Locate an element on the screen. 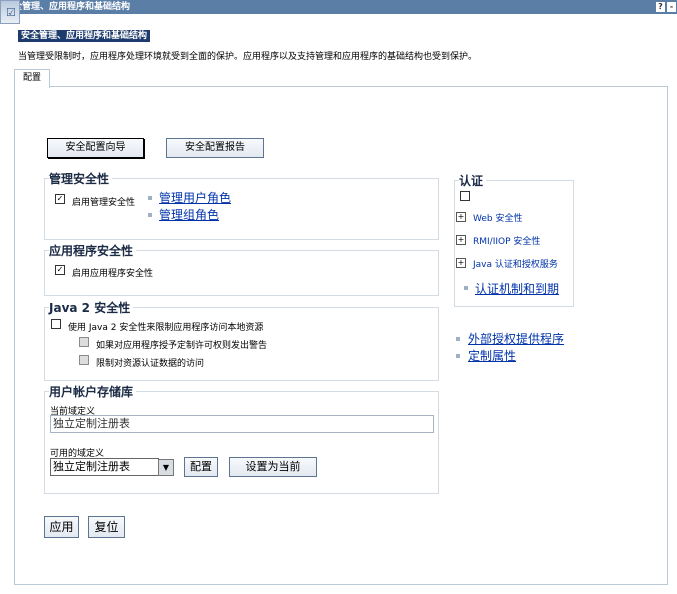 This screenshot has width=677, height=594. help-button: ? is located at coordinates (660, 7).